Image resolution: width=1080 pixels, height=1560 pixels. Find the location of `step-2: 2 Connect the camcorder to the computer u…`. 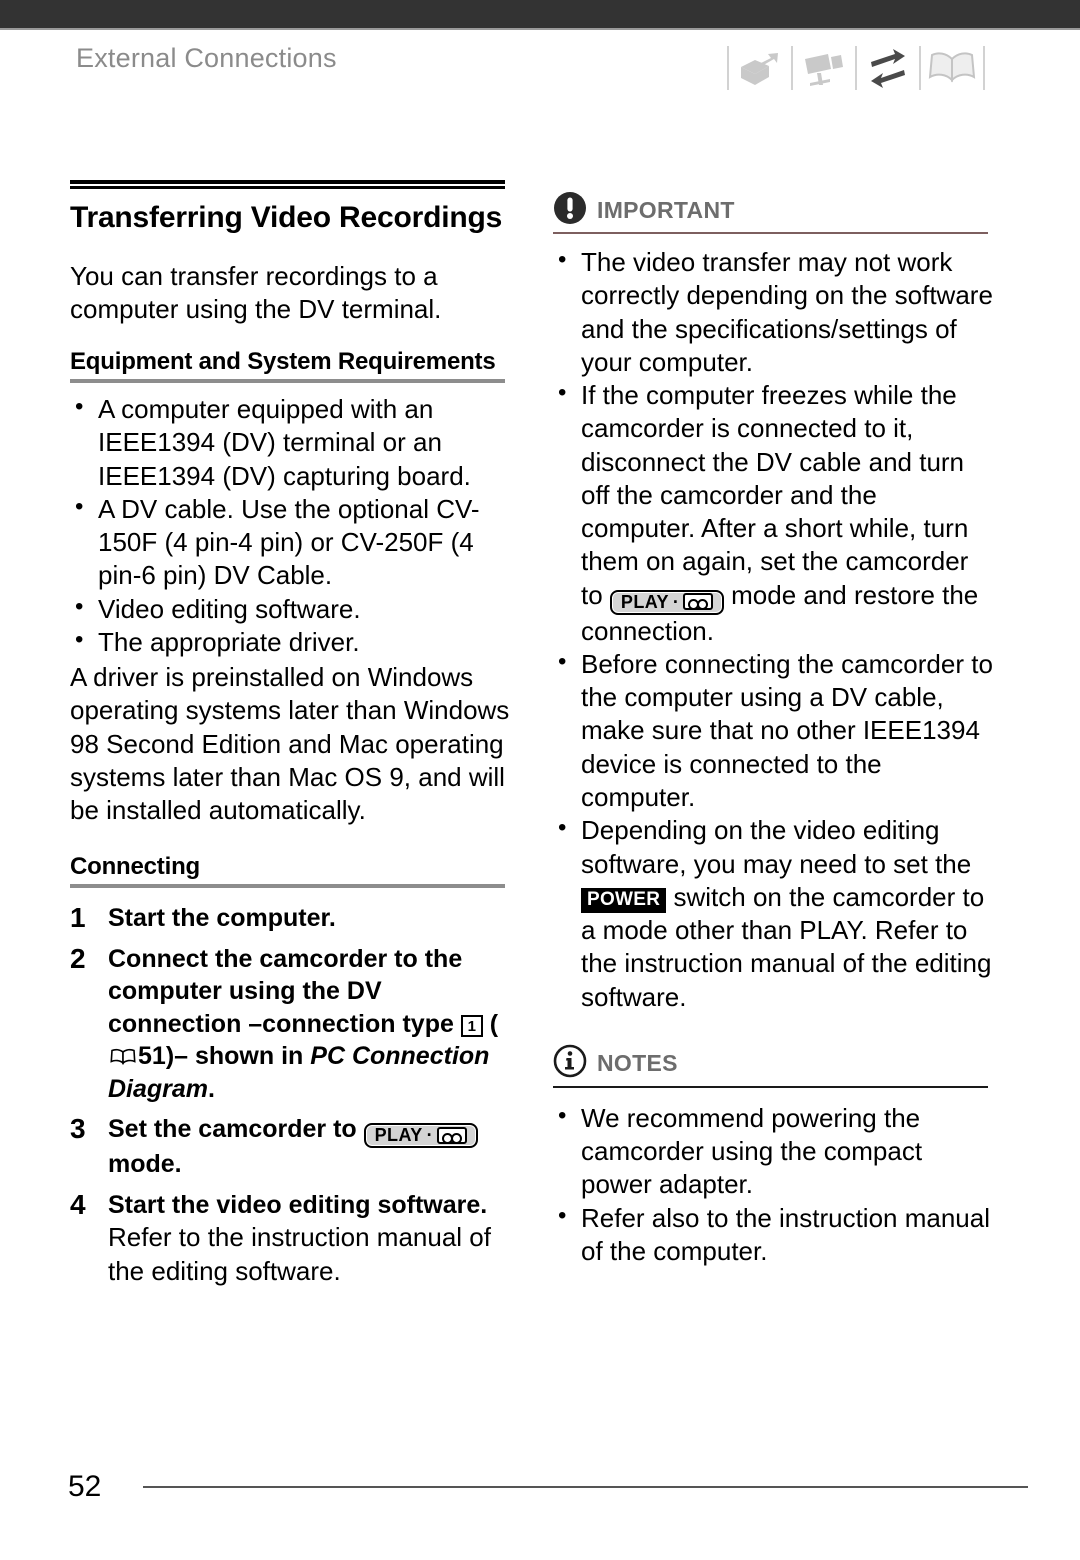

step-2: 2 Connect the camcorder to the computer u… is located at coordinates (290, 1024).